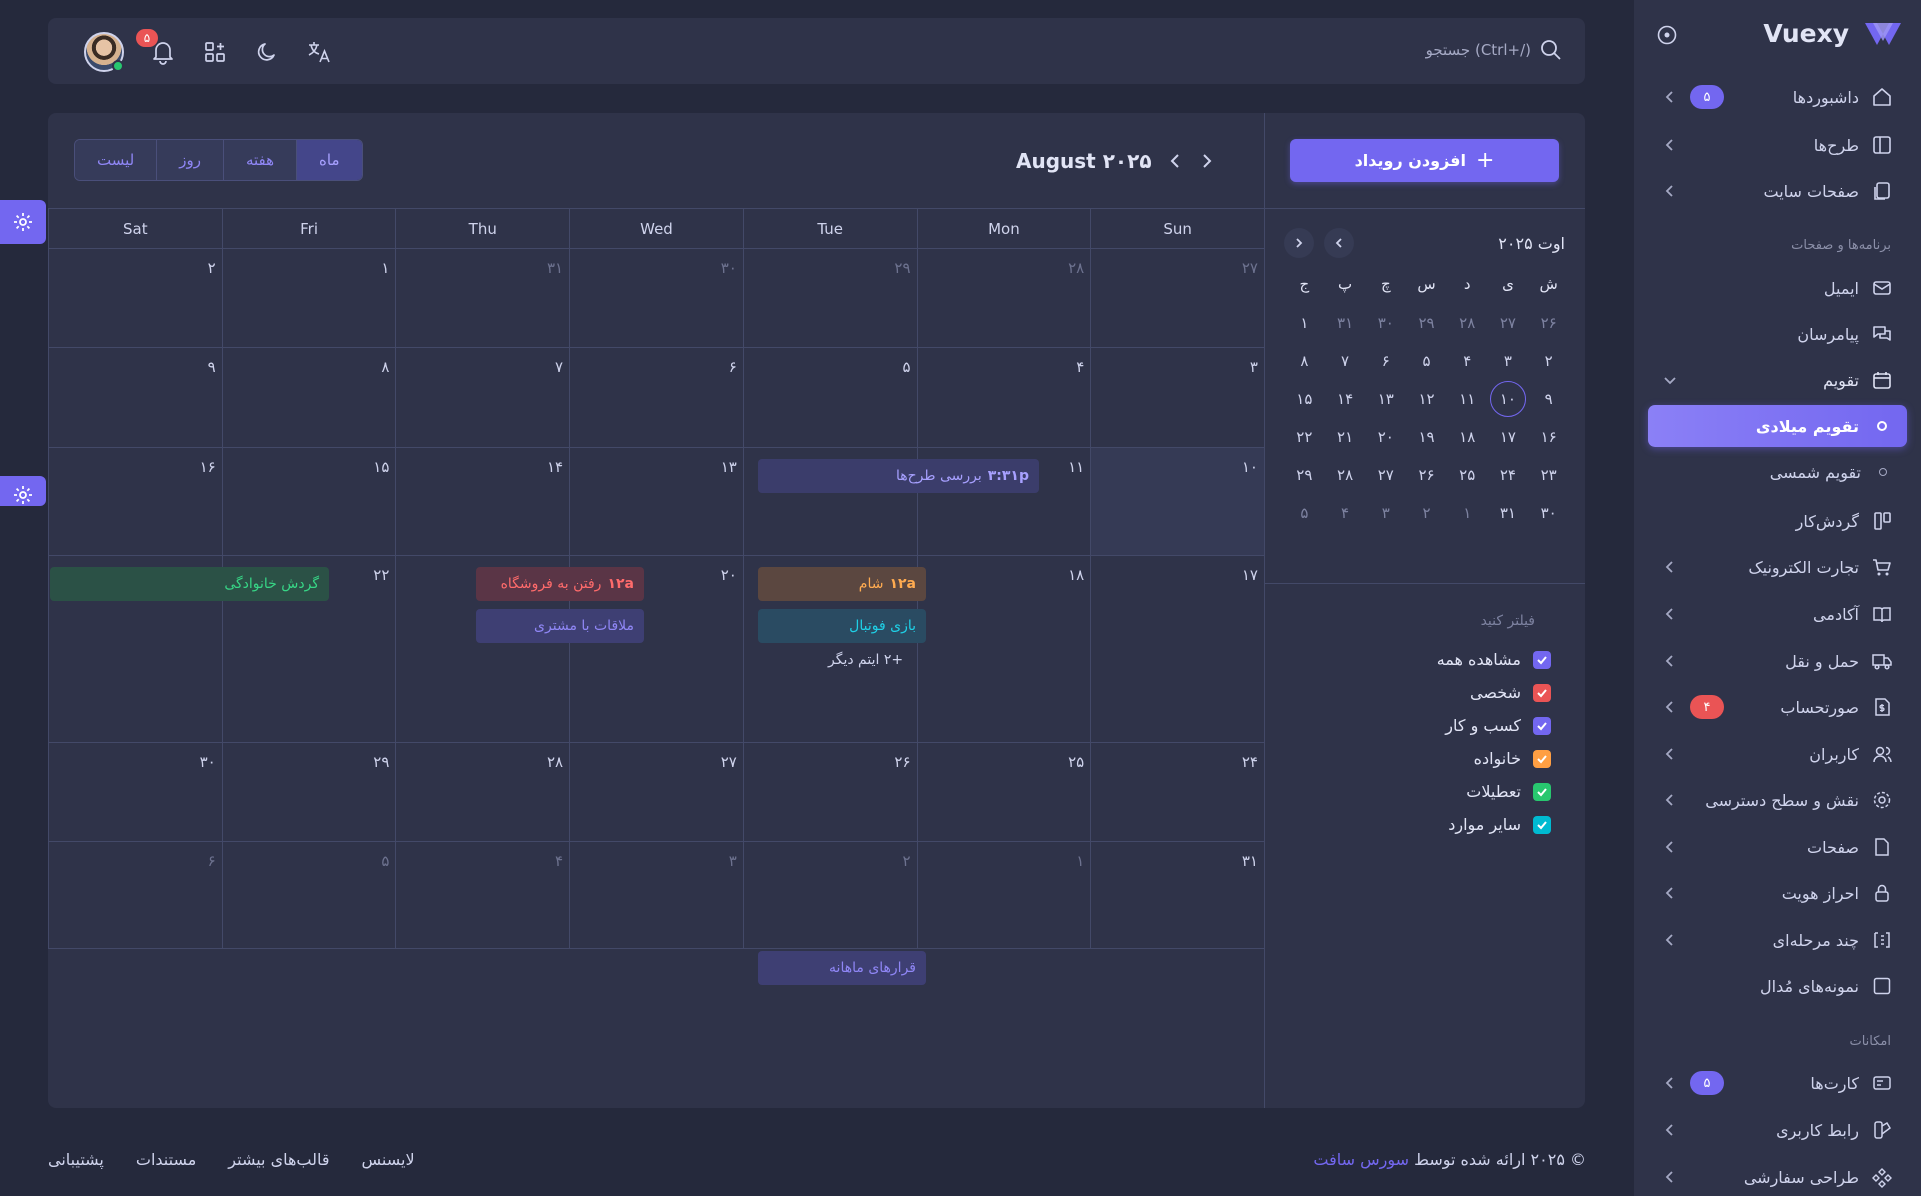  What do you see at coordinates (1777, 426) in the screenshot?
I see `sidebar-item-gregorian-calendar: تقویم میلادی` at bounding box center [1777, 426].